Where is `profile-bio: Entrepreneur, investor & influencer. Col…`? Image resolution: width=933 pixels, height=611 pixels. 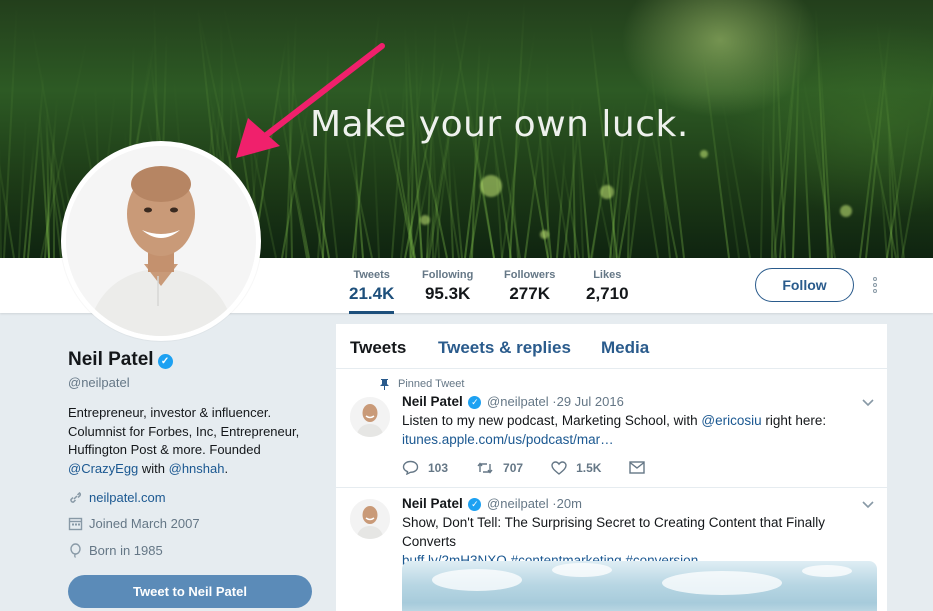
profile-bio: Entrepreneur, investor & influencer. Col… is located at coordinates (193, 441).